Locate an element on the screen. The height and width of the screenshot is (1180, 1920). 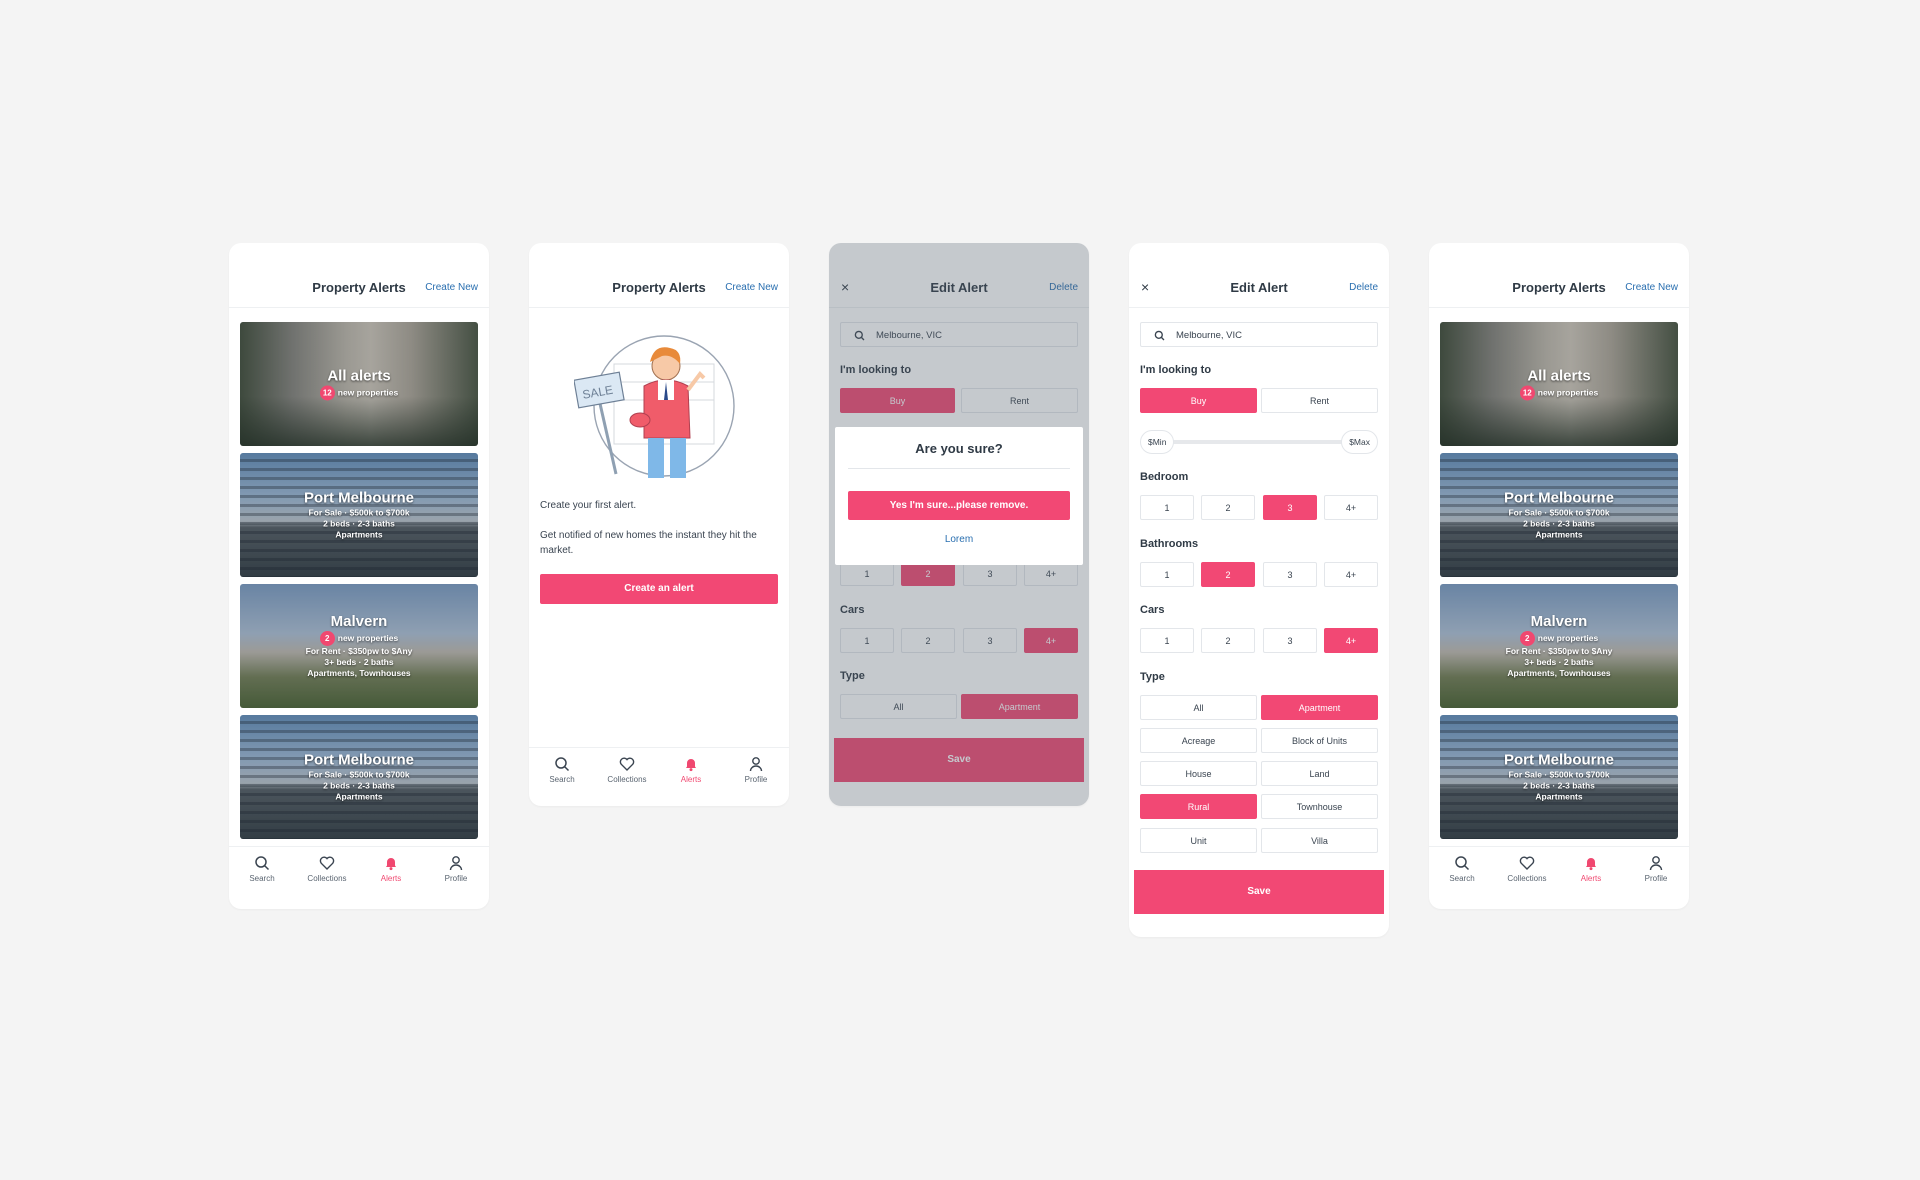
buy-option: Buy is located at coordinates (1198, 400).